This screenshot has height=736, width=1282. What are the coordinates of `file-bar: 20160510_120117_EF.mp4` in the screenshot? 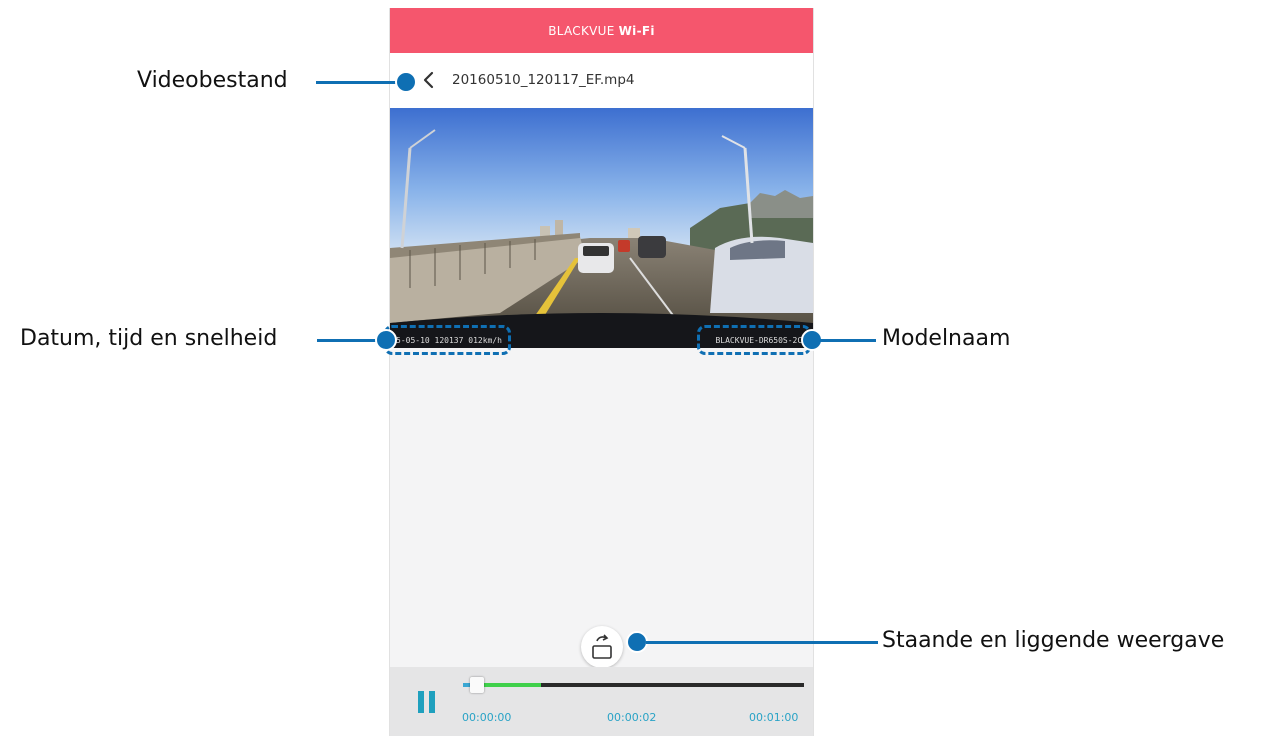 It's located at (601, 80).